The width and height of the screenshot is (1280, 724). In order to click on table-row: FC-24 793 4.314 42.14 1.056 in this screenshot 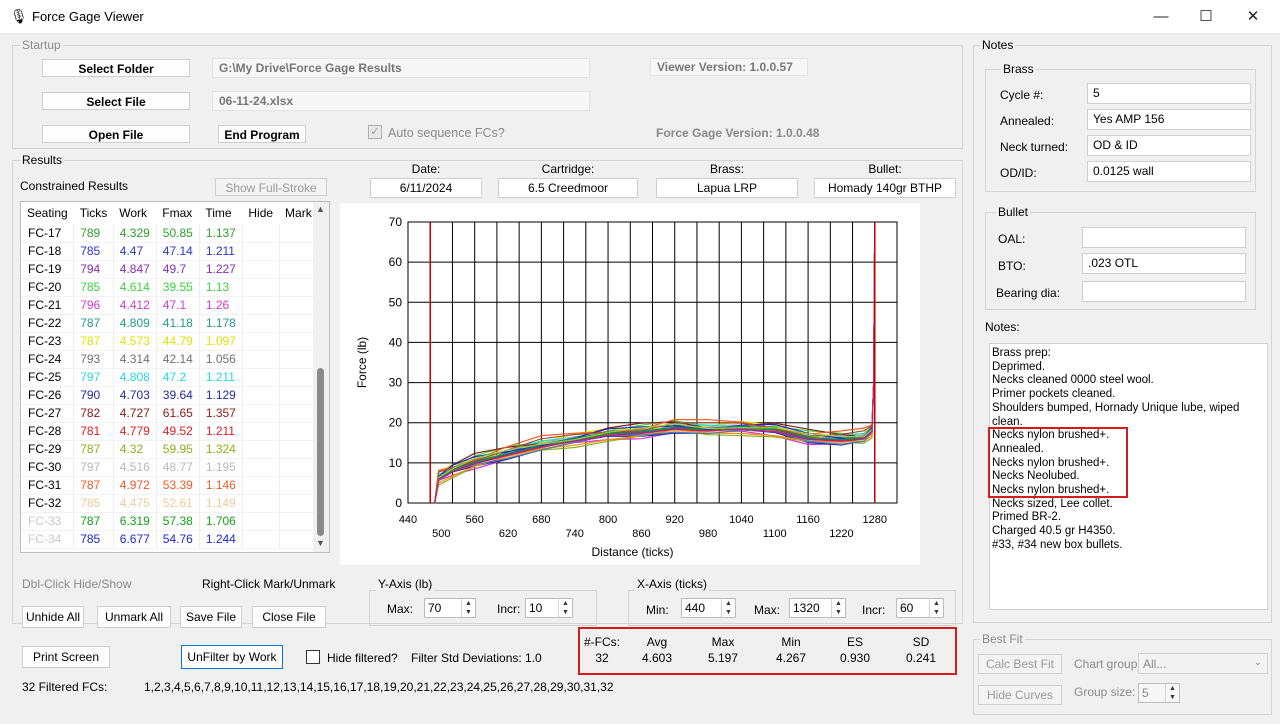, I will do `click(170, 359)`.